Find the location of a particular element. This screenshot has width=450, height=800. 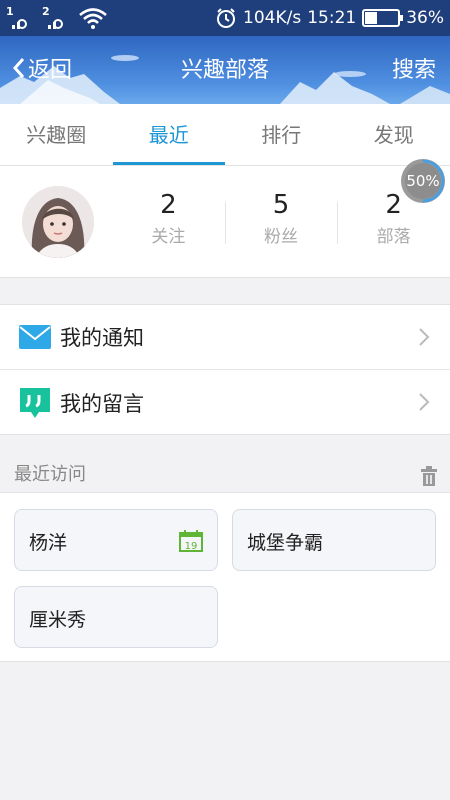

battery-percent: 36% is located at coordinates (425, 18).